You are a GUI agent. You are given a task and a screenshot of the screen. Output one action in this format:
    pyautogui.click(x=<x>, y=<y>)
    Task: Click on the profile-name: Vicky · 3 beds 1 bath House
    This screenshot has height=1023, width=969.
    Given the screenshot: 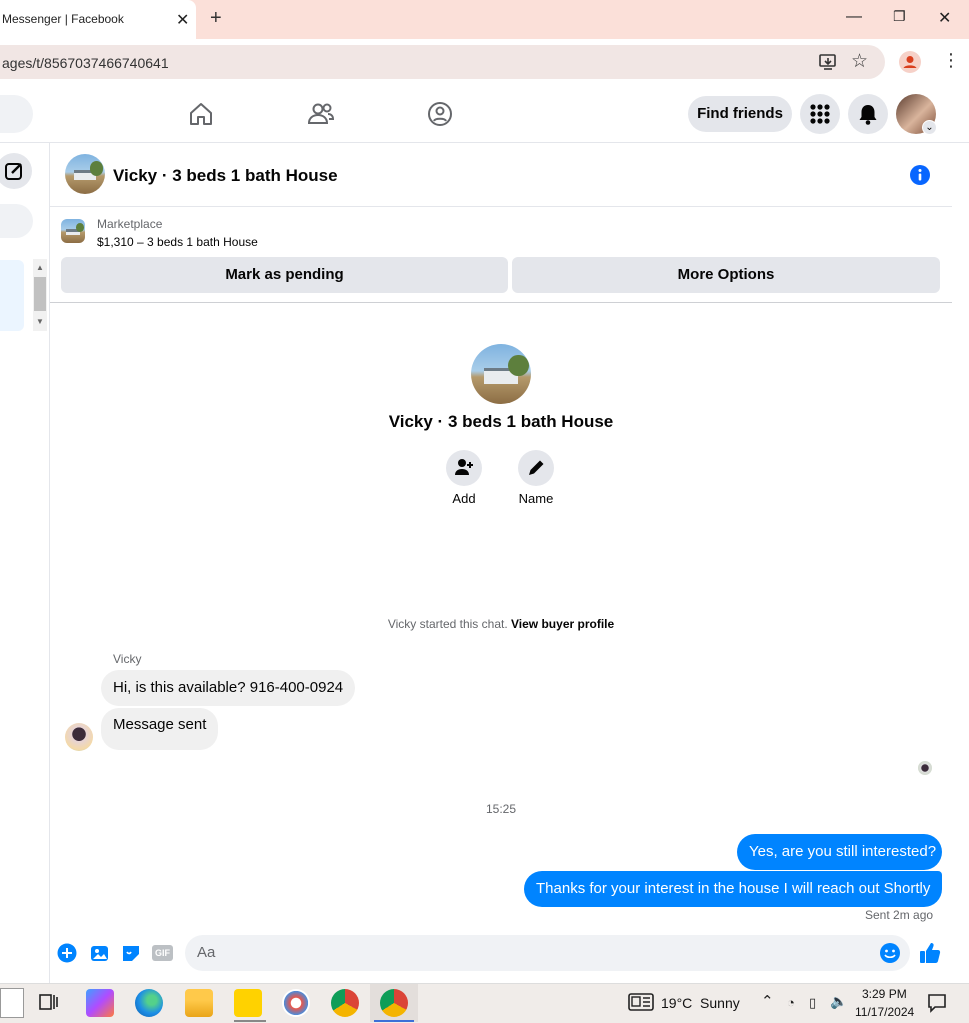 What is the action you would take?
    pyautogui.click(x=501, y=421)
    